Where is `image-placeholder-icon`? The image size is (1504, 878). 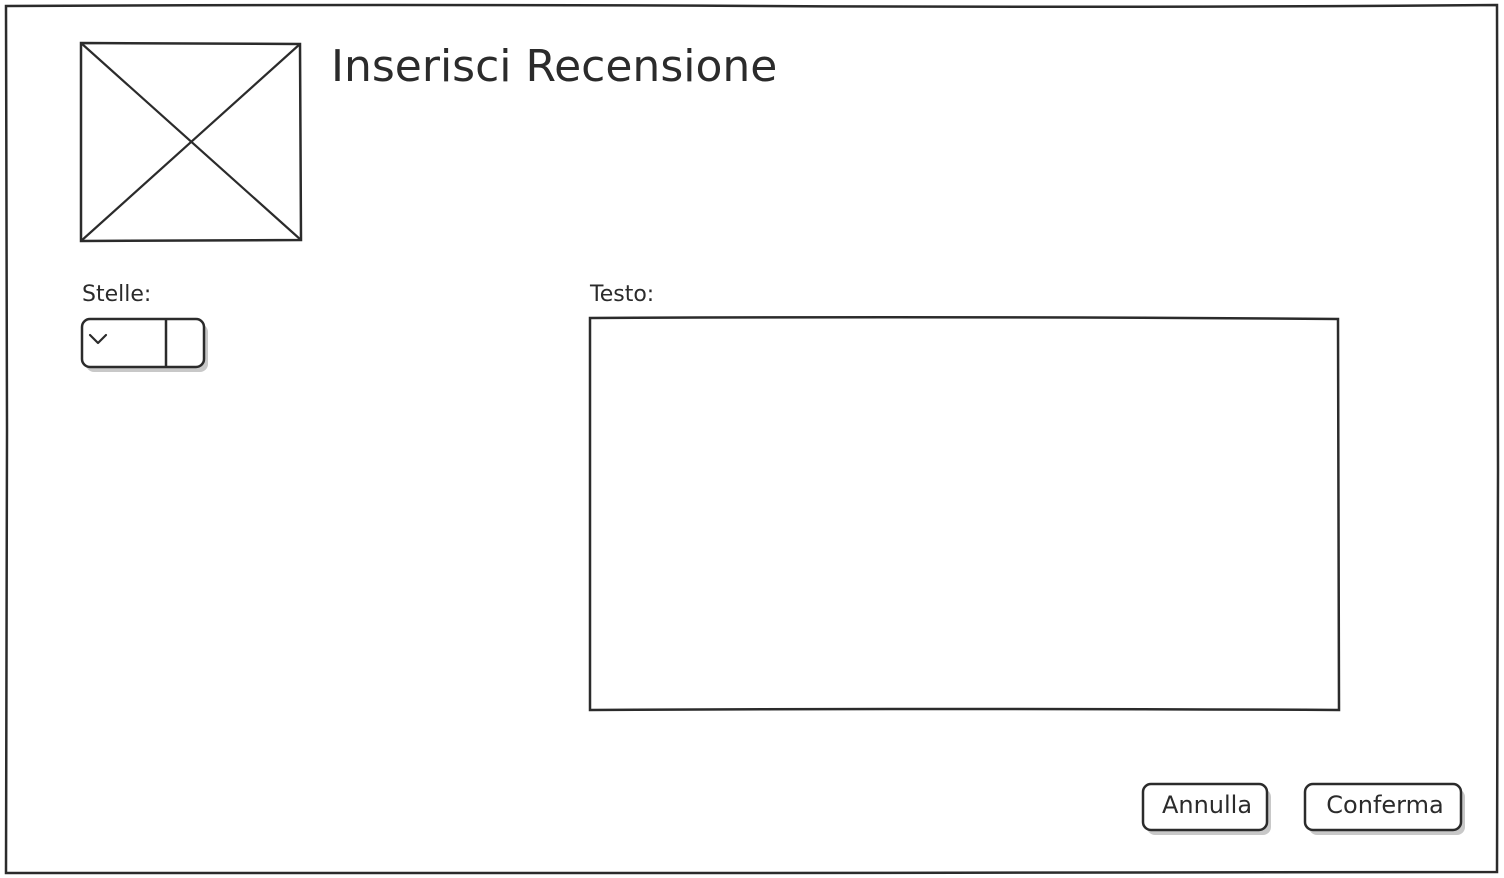
image-placeholder-icon is located at coordinates (191, 142).